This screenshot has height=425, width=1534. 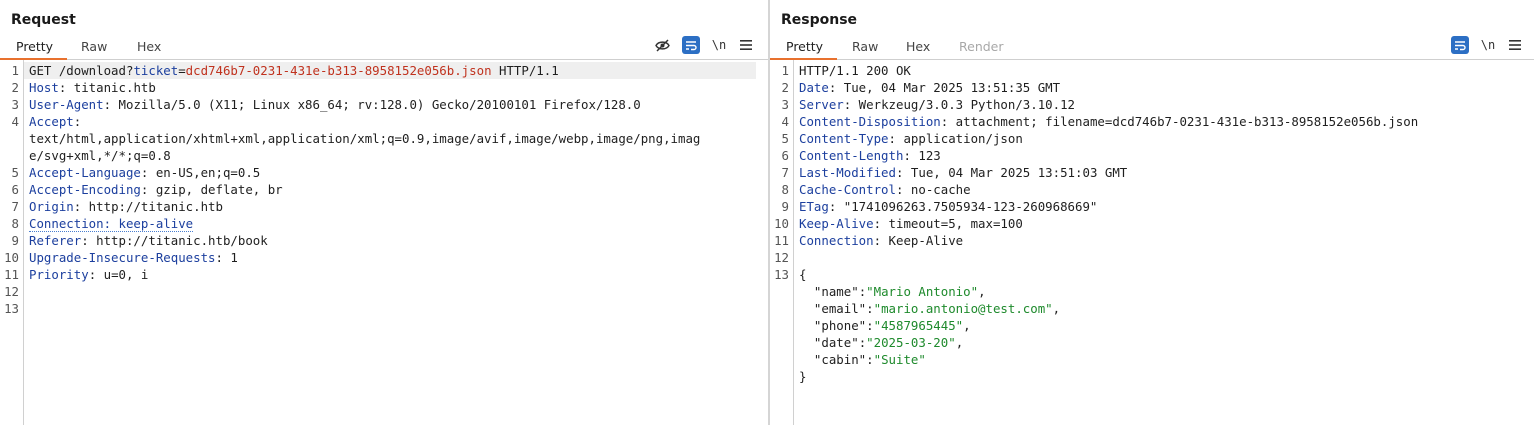 I want to click on code-line: 5 Accept-Language: en-US,en;q=0.5, so click(x=384, y=172).